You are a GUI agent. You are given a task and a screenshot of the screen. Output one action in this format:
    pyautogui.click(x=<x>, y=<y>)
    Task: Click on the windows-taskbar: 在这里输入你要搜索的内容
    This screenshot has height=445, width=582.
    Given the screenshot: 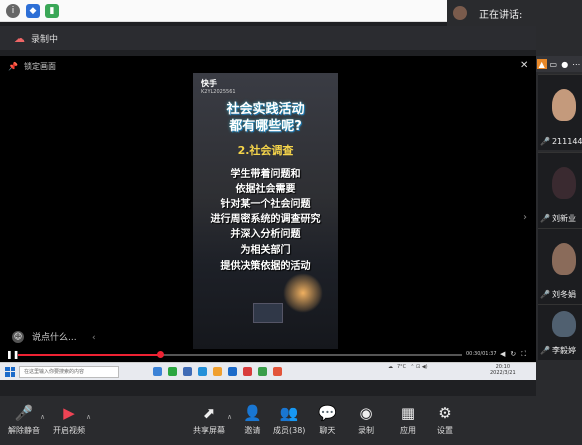 What is the action you would take?
    pyautogui.click(x=268, y=371)
    